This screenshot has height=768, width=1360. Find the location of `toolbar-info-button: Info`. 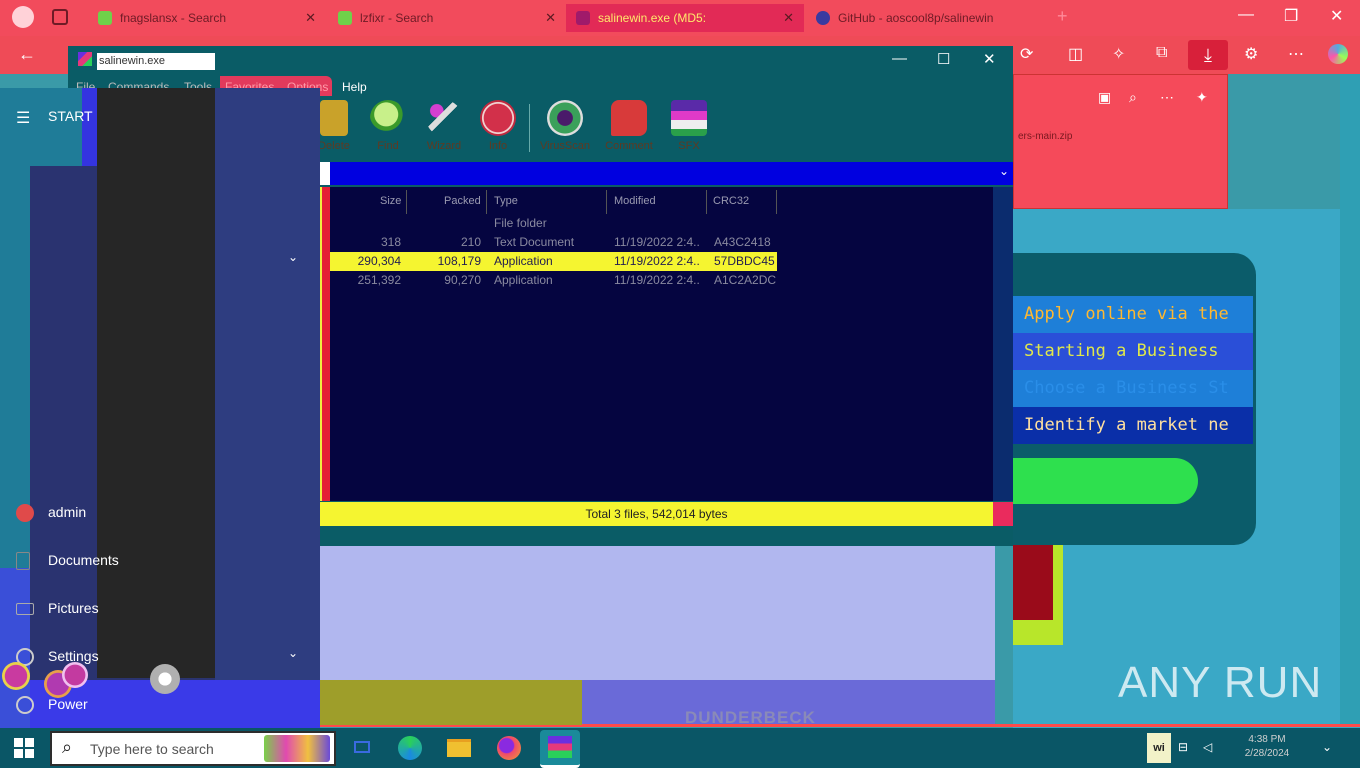

toolbar-info-button: Info is located at coordinates (498, 126).